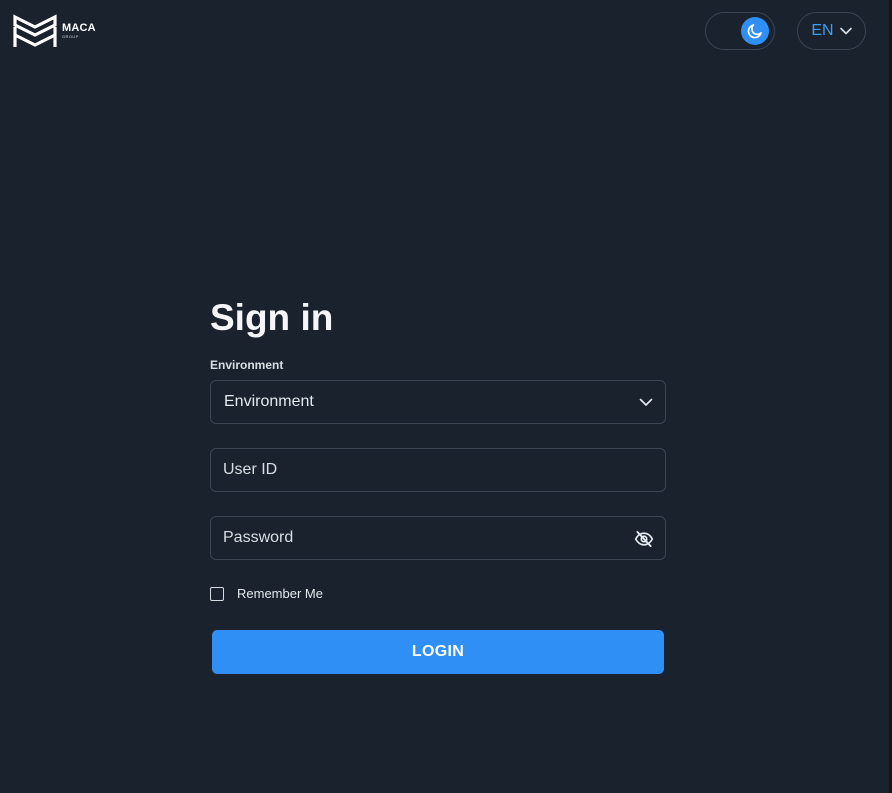 The image size is (892, 793). I want to click on toggle-knob, so click(755, 31).